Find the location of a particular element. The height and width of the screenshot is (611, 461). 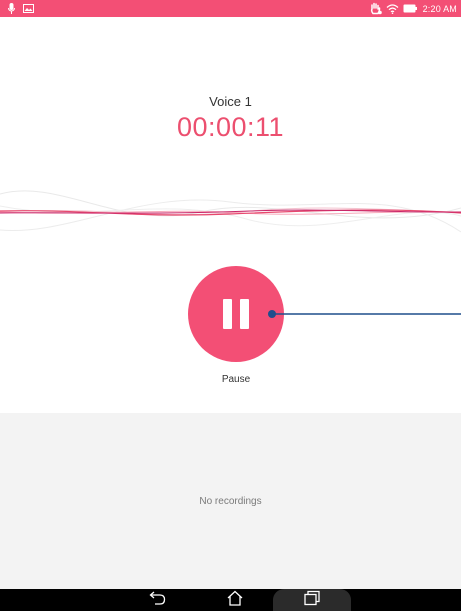

navigation-bar is located at coordinates (230, 600).